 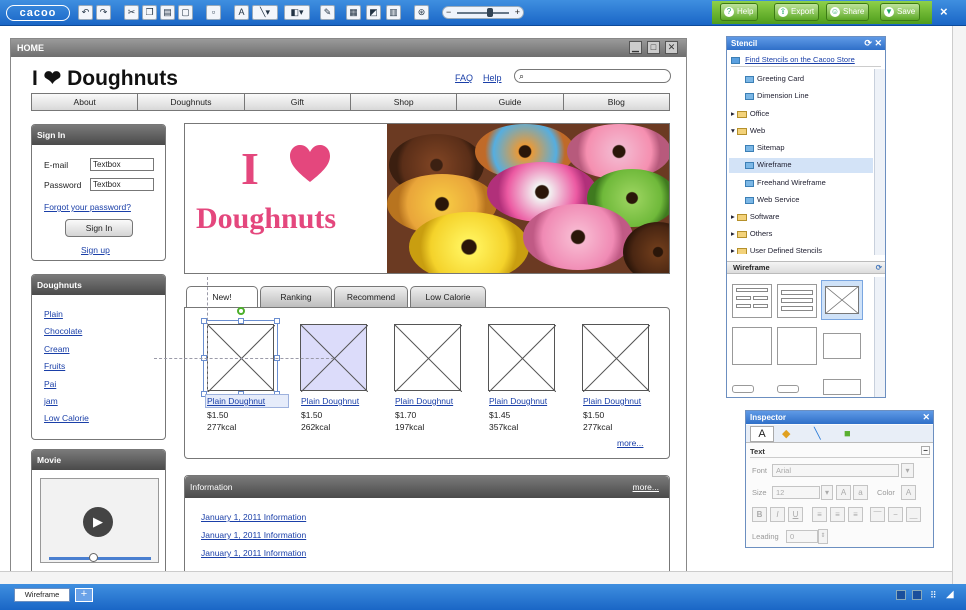 What do you see at coordinates (50, 384) in the screenshot?
I see `doughnut-link-pai: Pai` at bounding box center [50, 384].